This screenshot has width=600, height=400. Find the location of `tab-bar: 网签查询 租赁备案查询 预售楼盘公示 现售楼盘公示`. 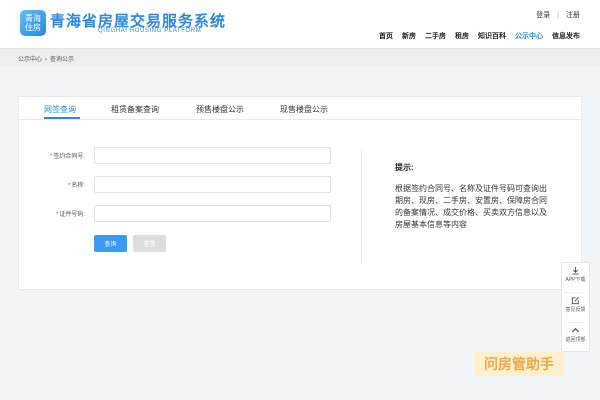

tab-bar: 网签查询 租赁备案查询 预售楼盘公示 现售楼盘公示 is located at coordinates (300, 108).